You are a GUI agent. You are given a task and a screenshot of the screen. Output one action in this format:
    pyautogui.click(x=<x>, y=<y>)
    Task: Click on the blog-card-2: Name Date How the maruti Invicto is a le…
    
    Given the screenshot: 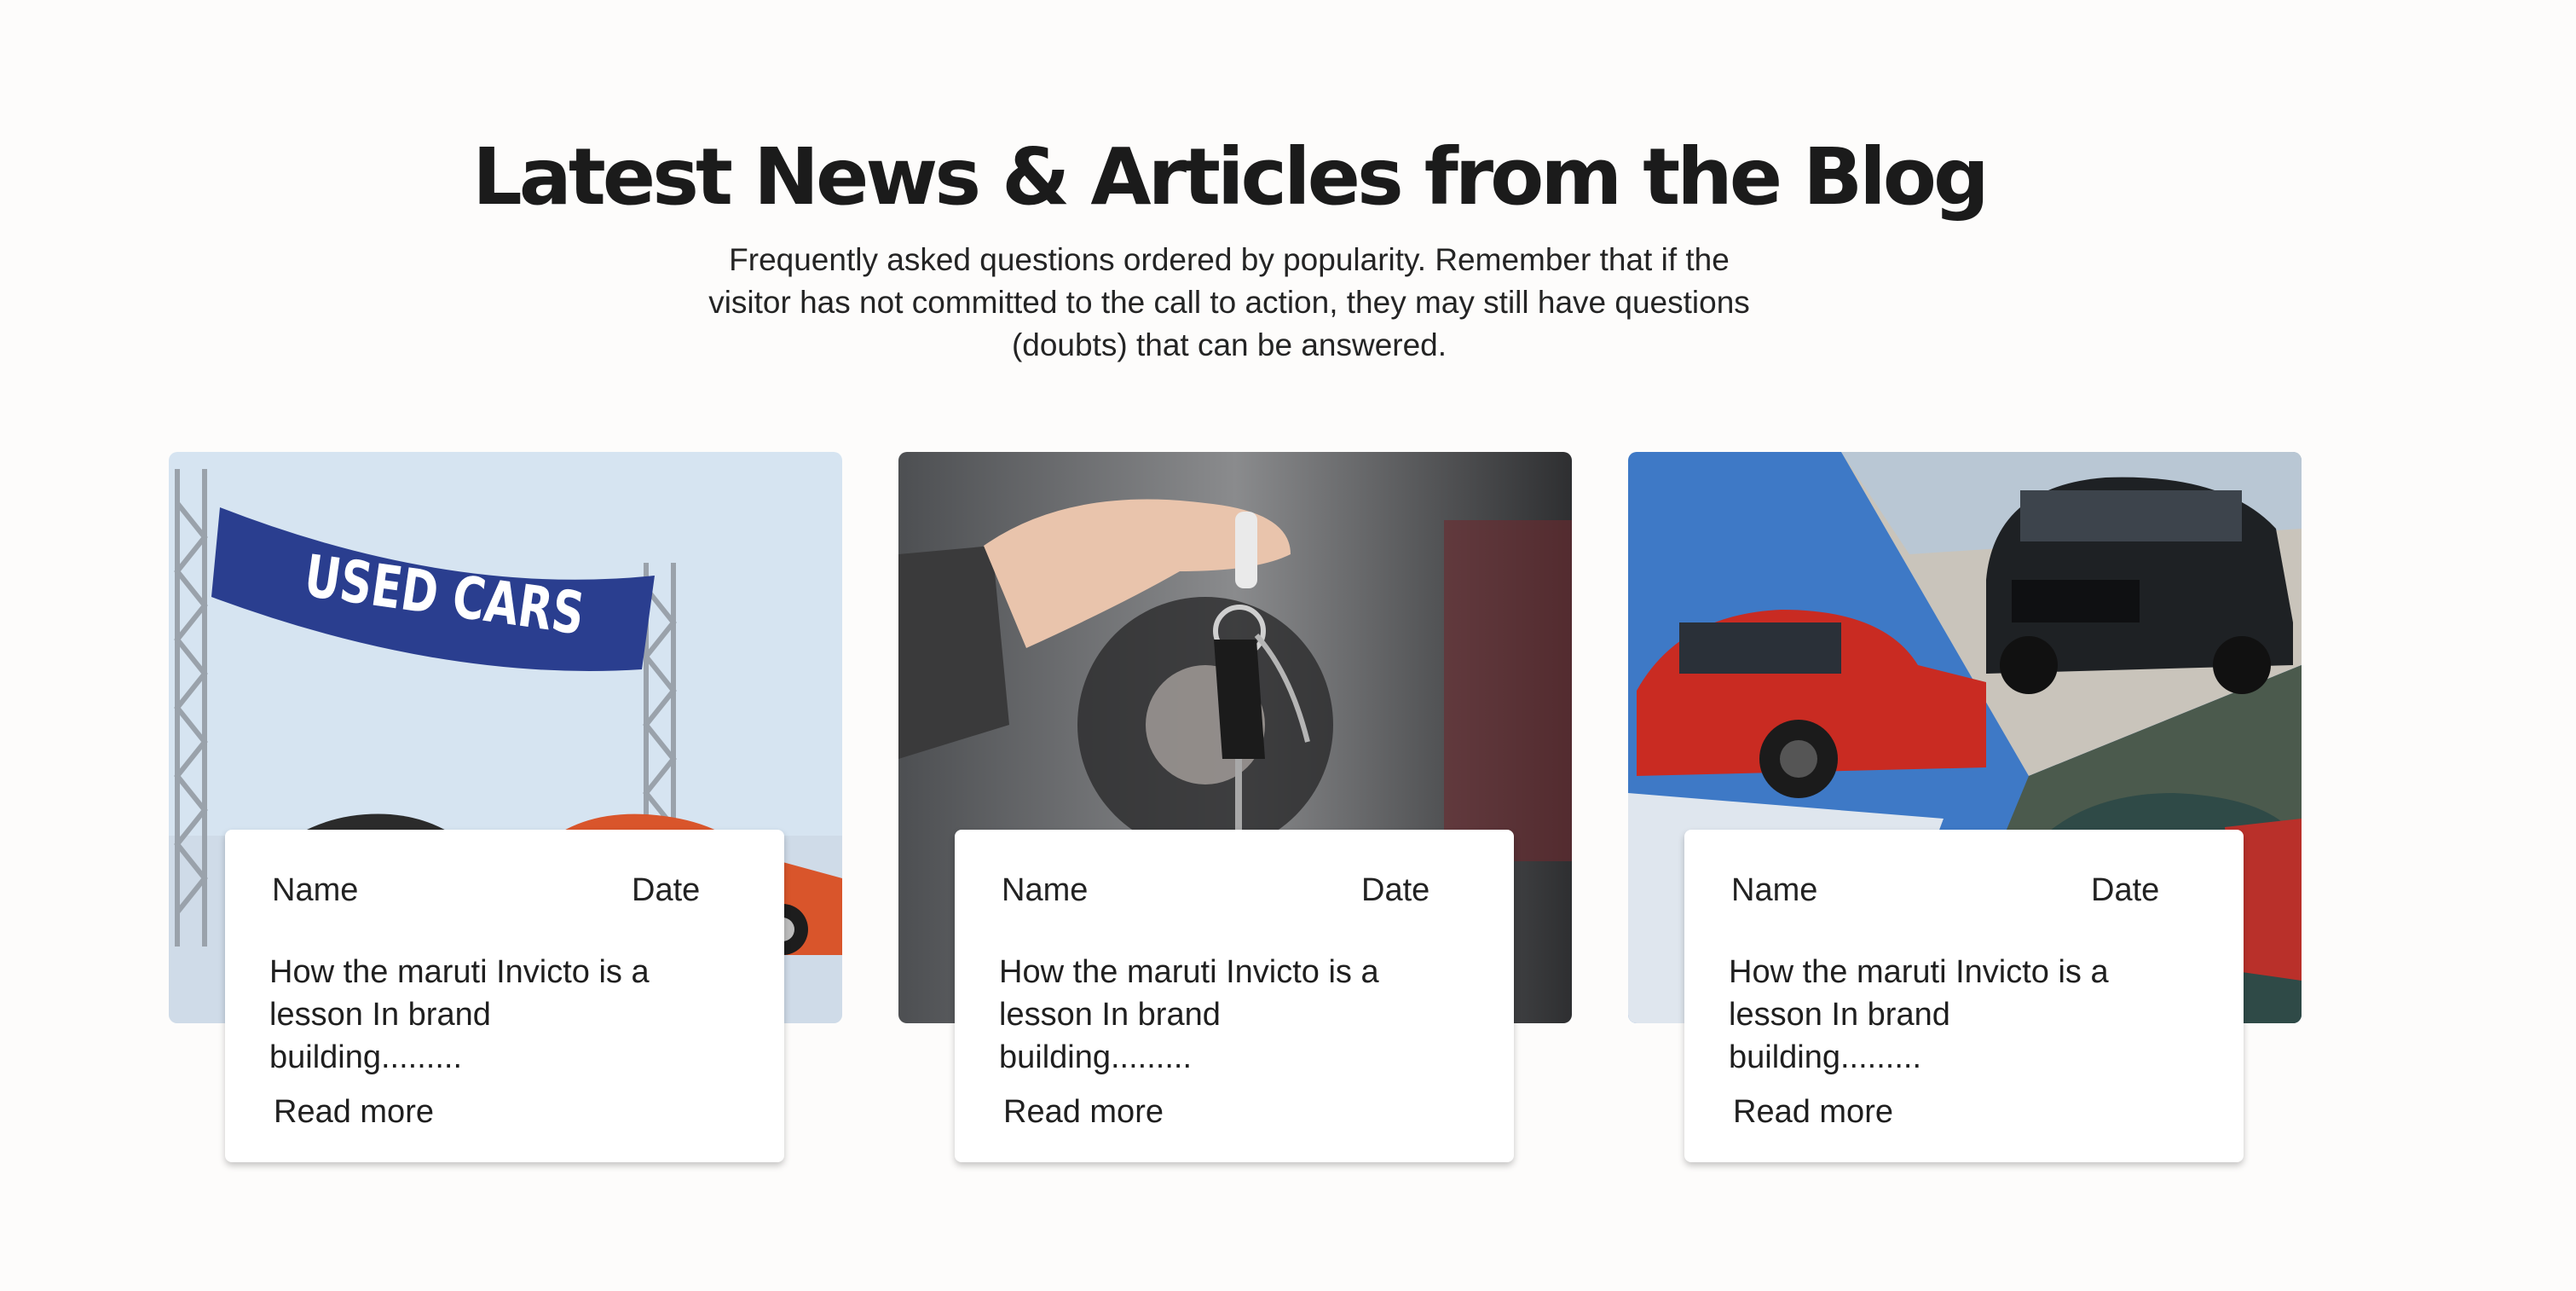 What is the action you would take?
    pyautogui.click(x=1235, y=807)
    